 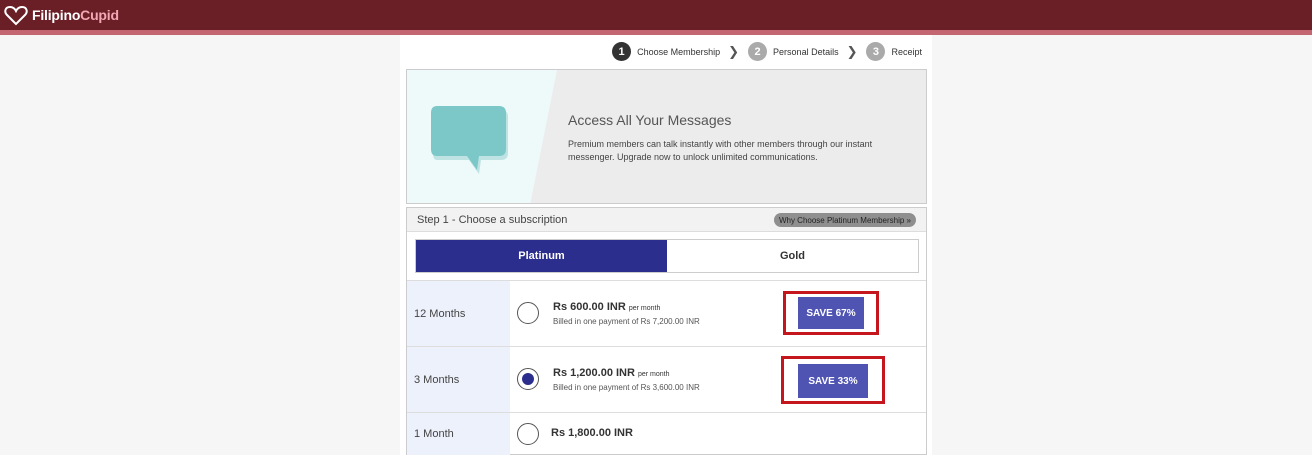 I want to click on step-number: 3, so click(x=876, y=51).